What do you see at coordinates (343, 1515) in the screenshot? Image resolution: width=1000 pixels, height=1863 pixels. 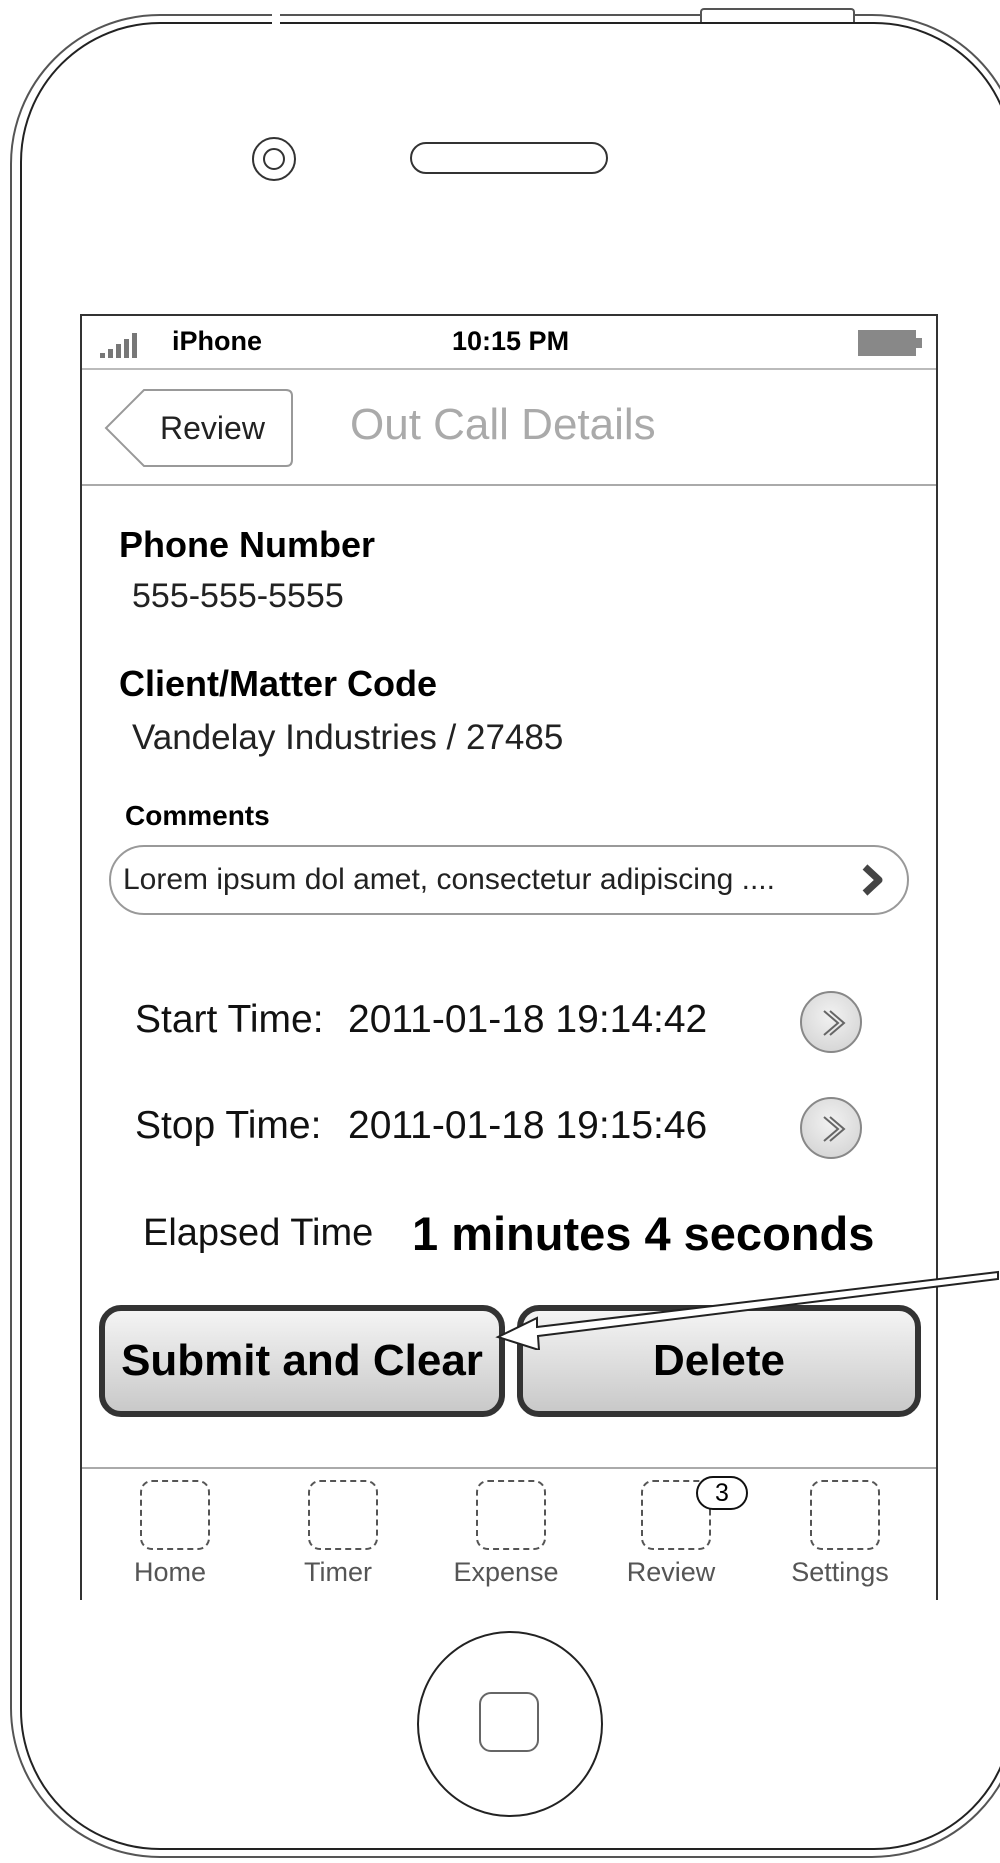 I see `timer-icon` at bounding box center [343, 1515].